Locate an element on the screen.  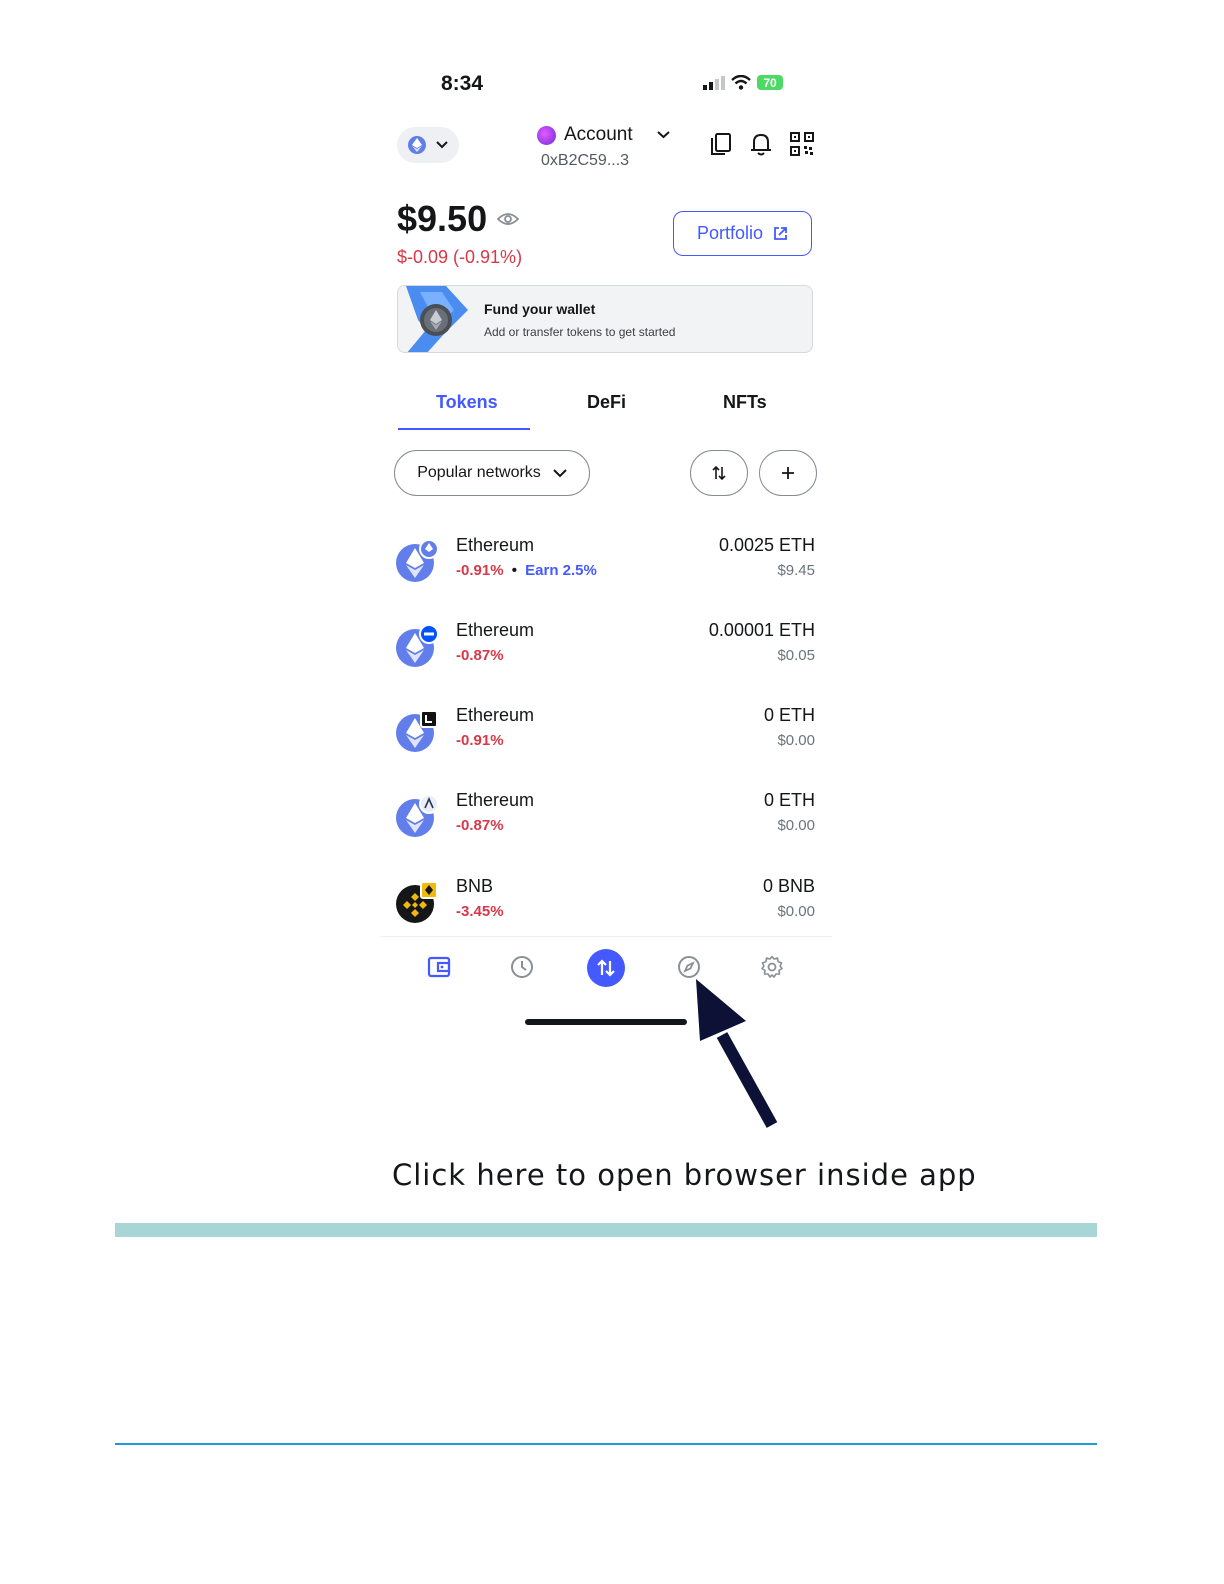
token-row: Ethereum -0.91% 0 ETH $0.00 is located at coordinates (606, 735).